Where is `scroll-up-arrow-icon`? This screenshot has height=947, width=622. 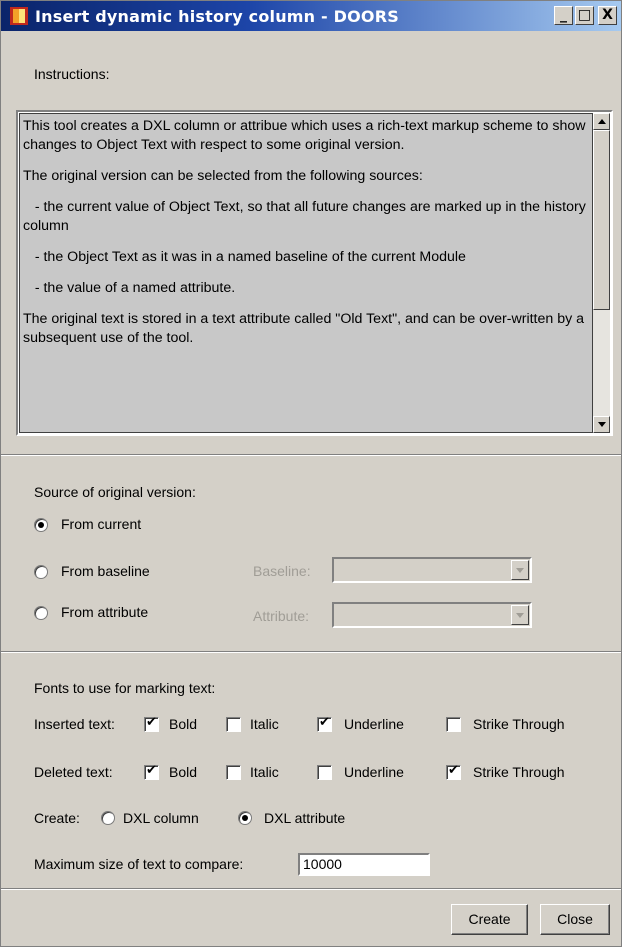
scroll-up-arrow-icon is located at coordinates (602, 121).